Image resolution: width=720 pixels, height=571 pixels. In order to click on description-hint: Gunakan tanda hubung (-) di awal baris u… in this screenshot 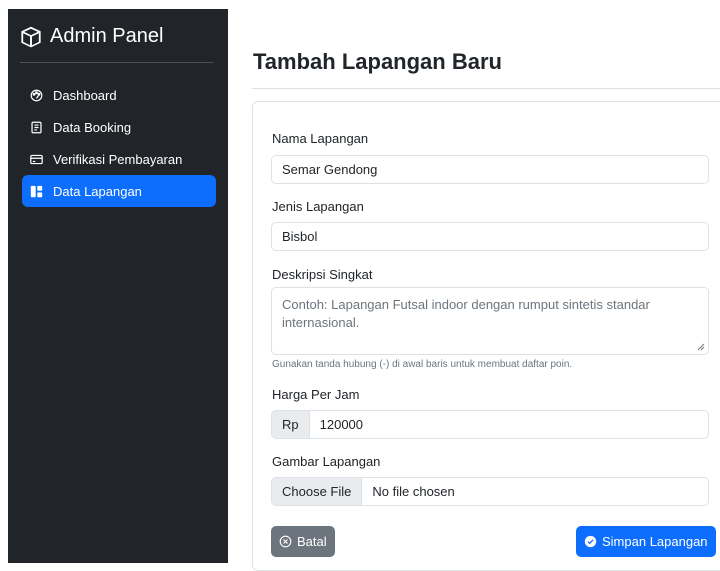, I will do `click(422, 364)`.